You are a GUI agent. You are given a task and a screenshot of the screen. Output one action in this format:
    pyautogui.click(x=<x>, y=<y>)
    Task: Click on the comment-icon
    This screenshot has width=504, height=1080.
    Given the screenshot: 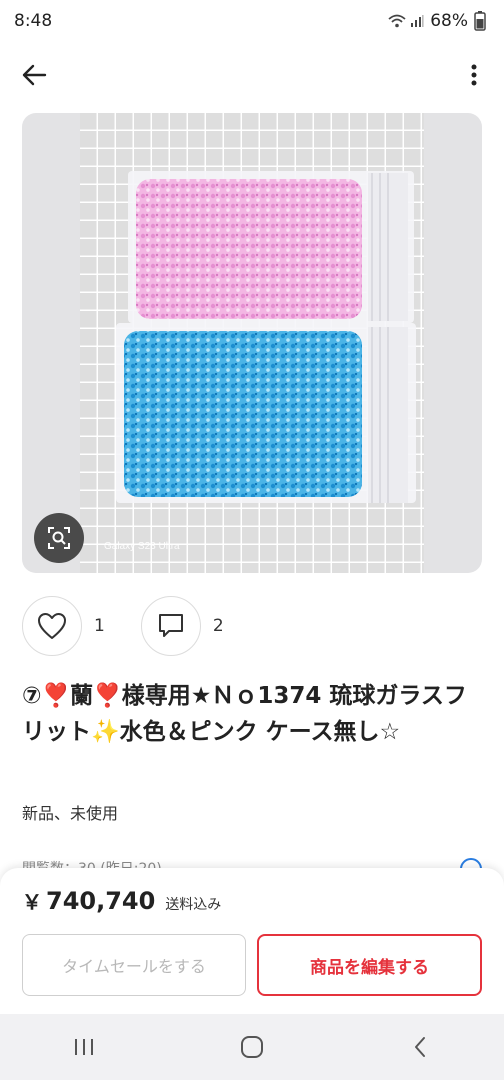 What is the action you would take?
    pyautogui.click(x=170, y=625)
    